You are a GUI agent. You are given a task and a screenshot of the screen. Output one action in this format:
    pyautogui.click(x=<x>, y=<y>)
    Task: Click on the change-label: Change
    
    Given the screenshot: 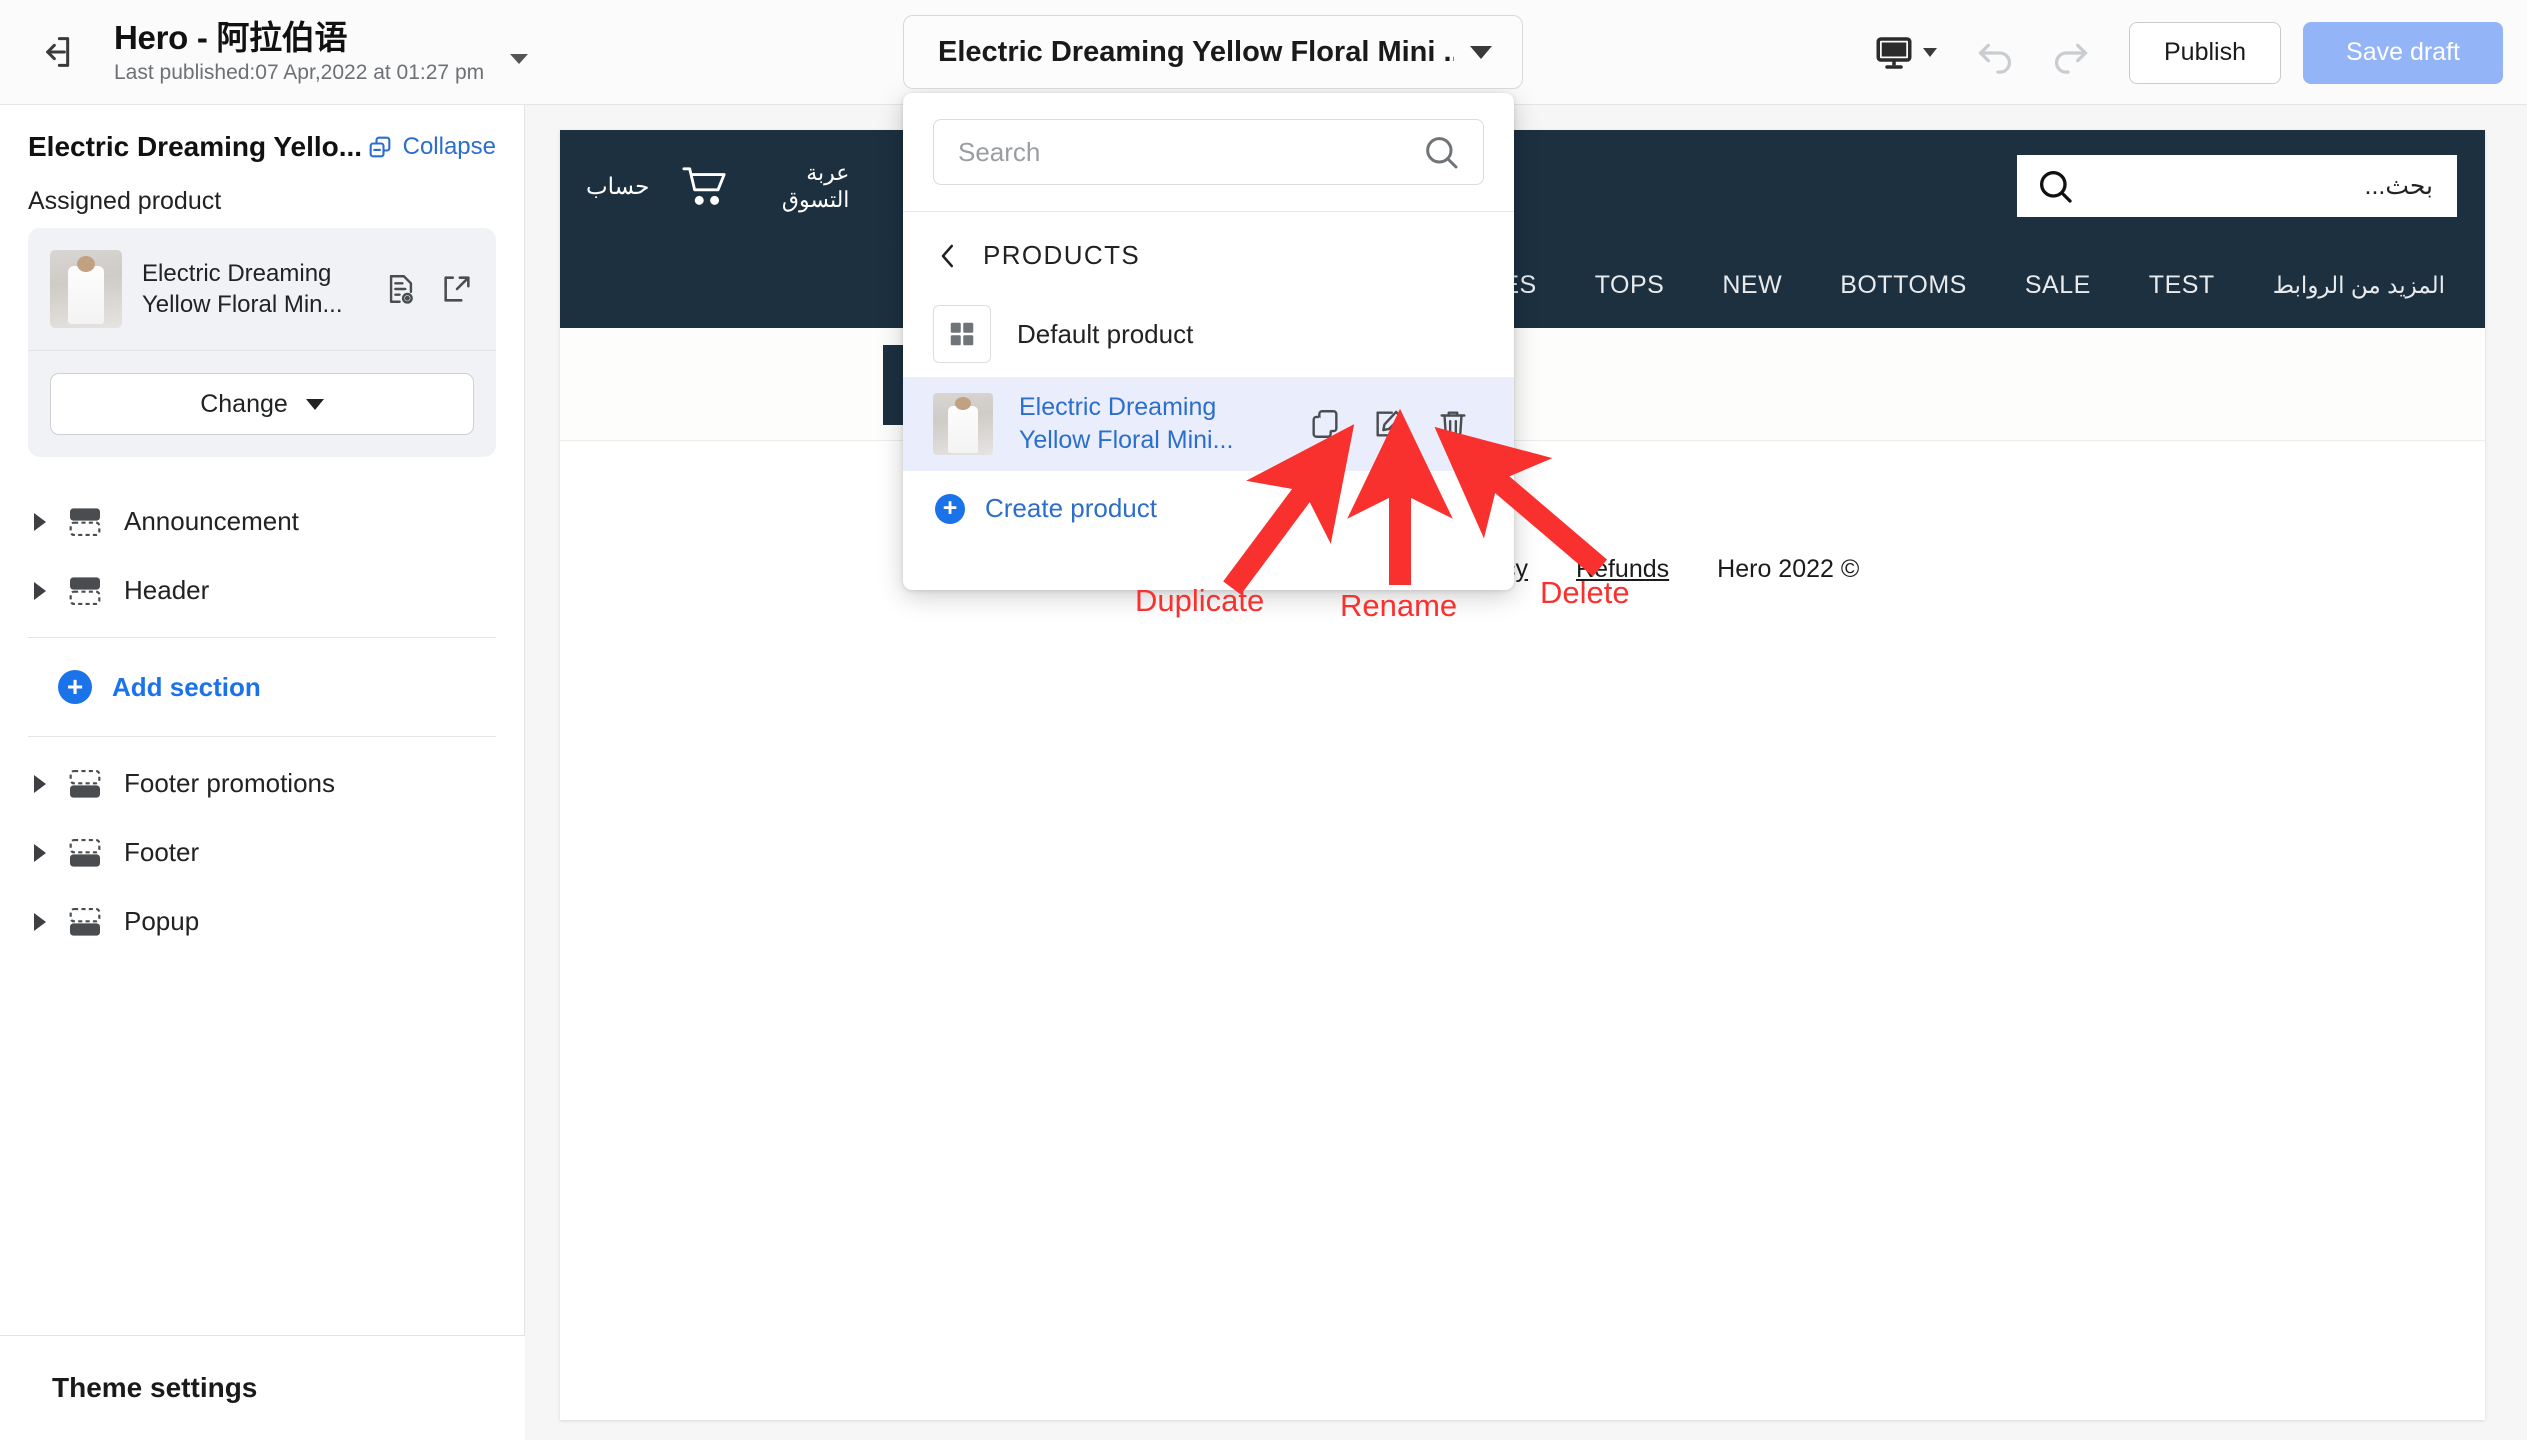 What is the action you would take?
    pyautogui.click(x=244, y=403)
    